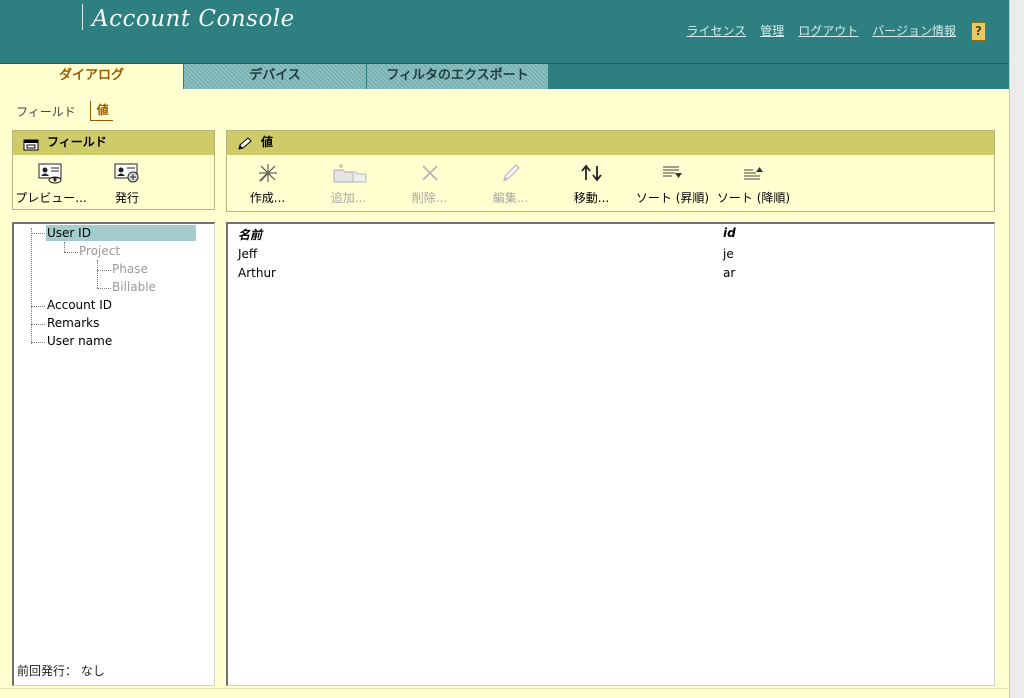 The image size is (1024, 698). I want to click on move-icon, so click(592, 173).